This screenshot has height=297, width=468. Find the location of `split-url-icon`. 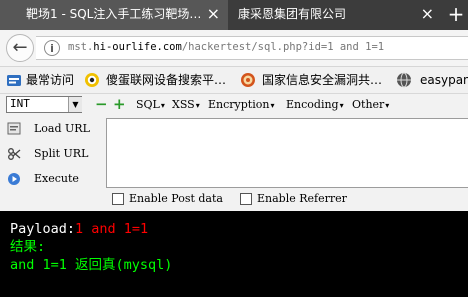

split-url-icon is located at coordinates (14, 154).